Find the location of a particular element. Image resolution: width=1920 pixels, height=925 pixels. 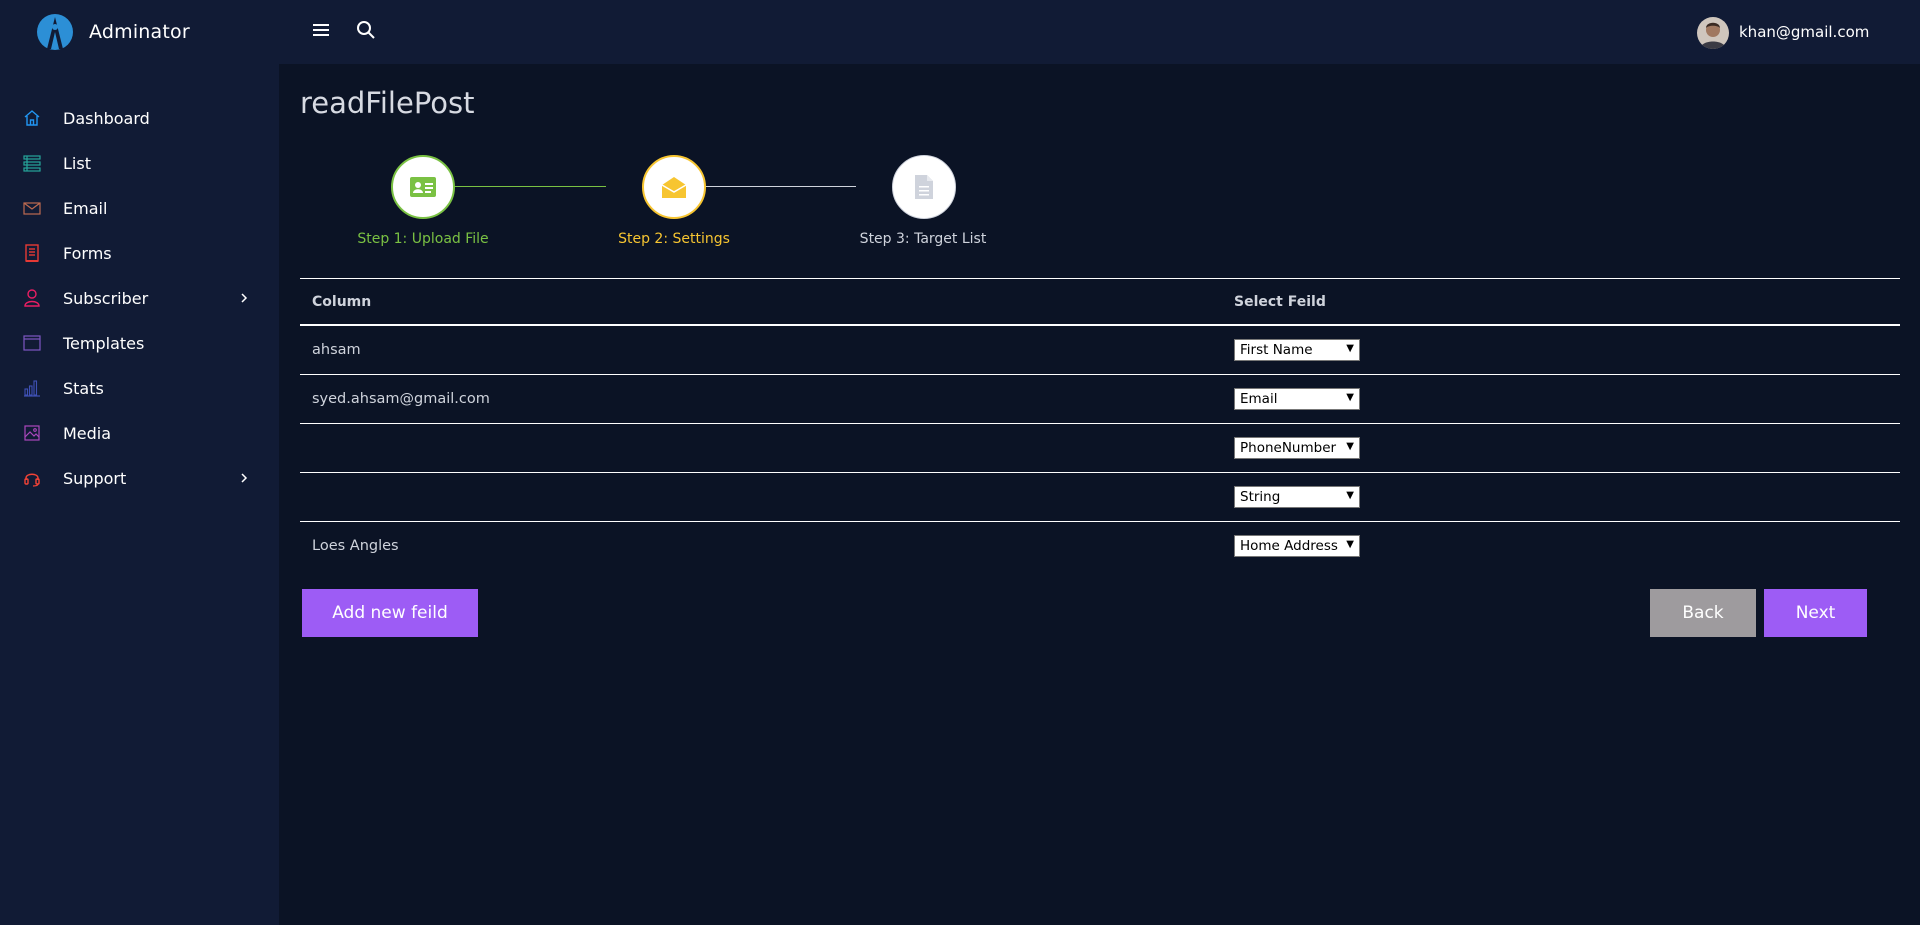

mail-icon is located at coordinates (32, 208).